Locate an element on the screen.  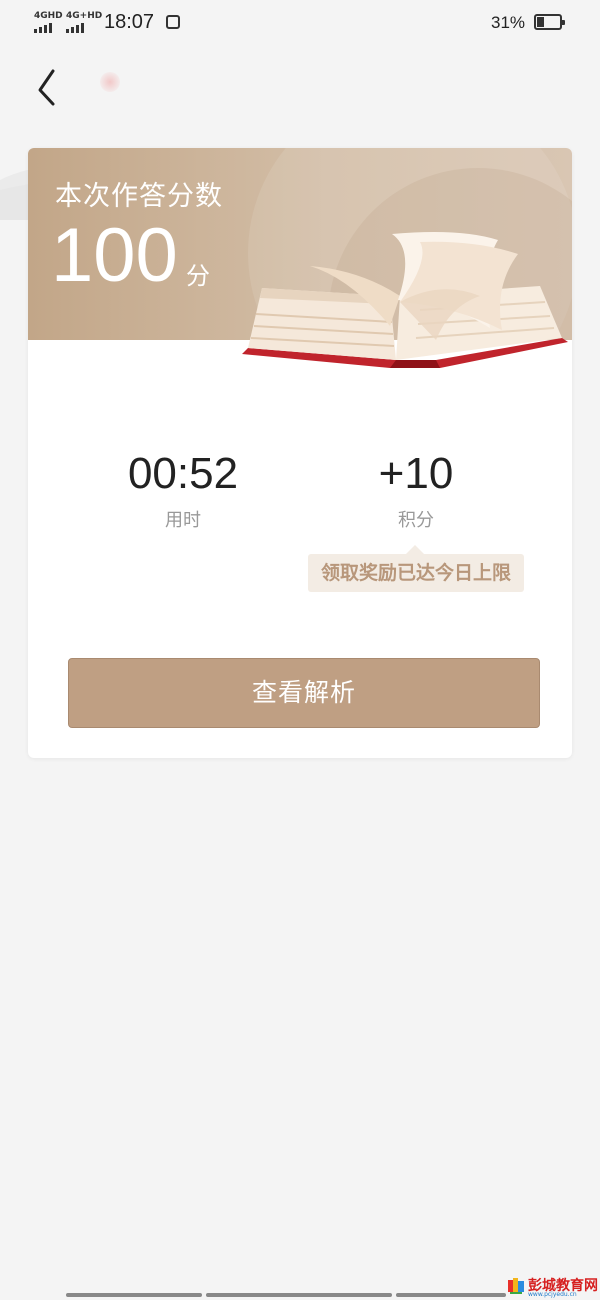
view-analysis-button: 查看解析 is located at coordinates (304, 693).